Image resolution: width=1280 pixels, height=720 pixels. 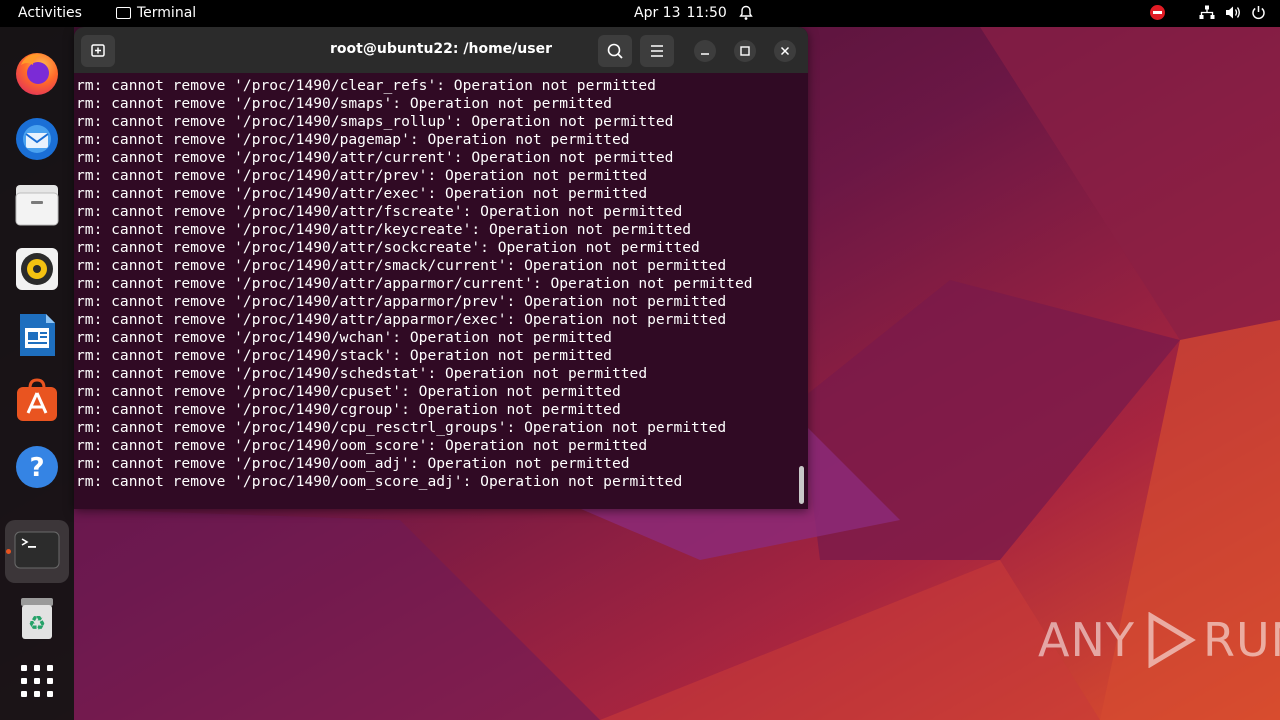 I want to click on minimize-button, so click(x=705, y=51).